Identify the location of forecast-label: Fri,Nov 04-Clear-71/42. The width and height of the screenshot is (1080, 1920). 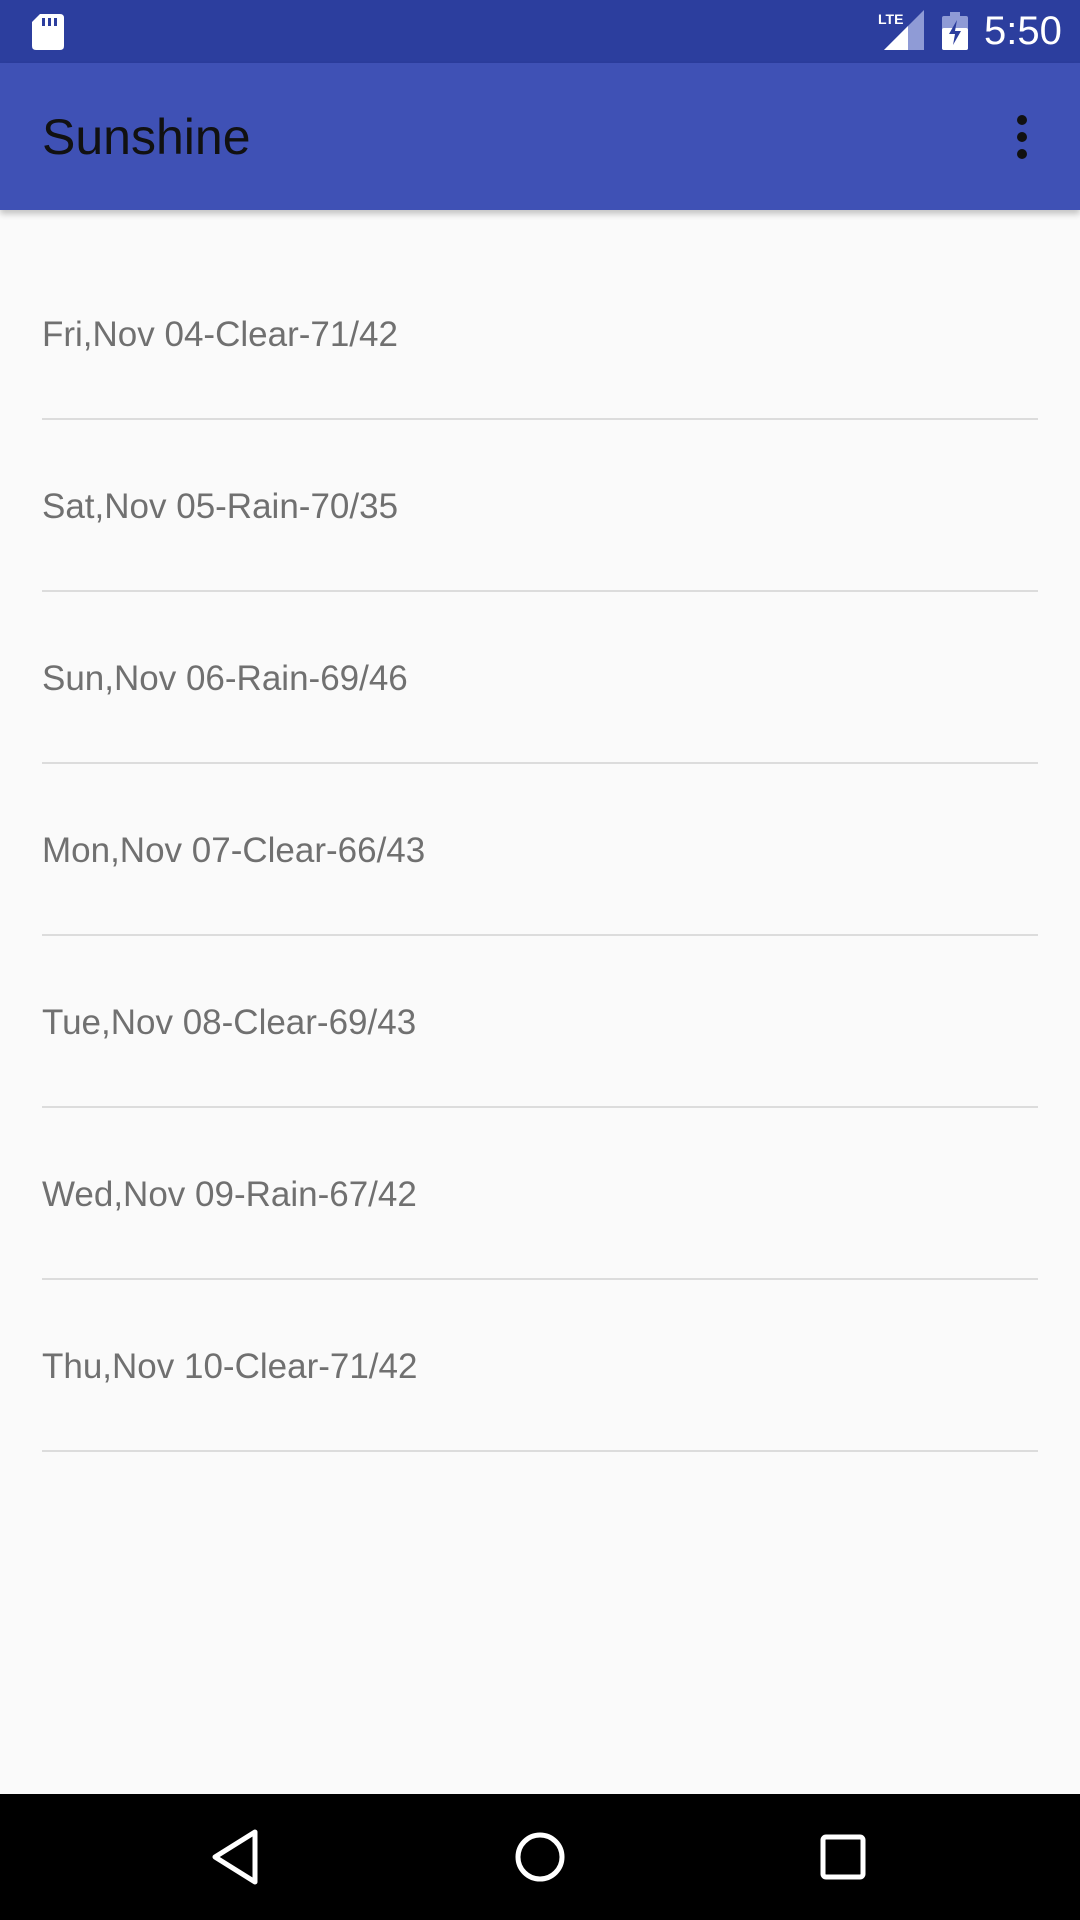
(220, 334).